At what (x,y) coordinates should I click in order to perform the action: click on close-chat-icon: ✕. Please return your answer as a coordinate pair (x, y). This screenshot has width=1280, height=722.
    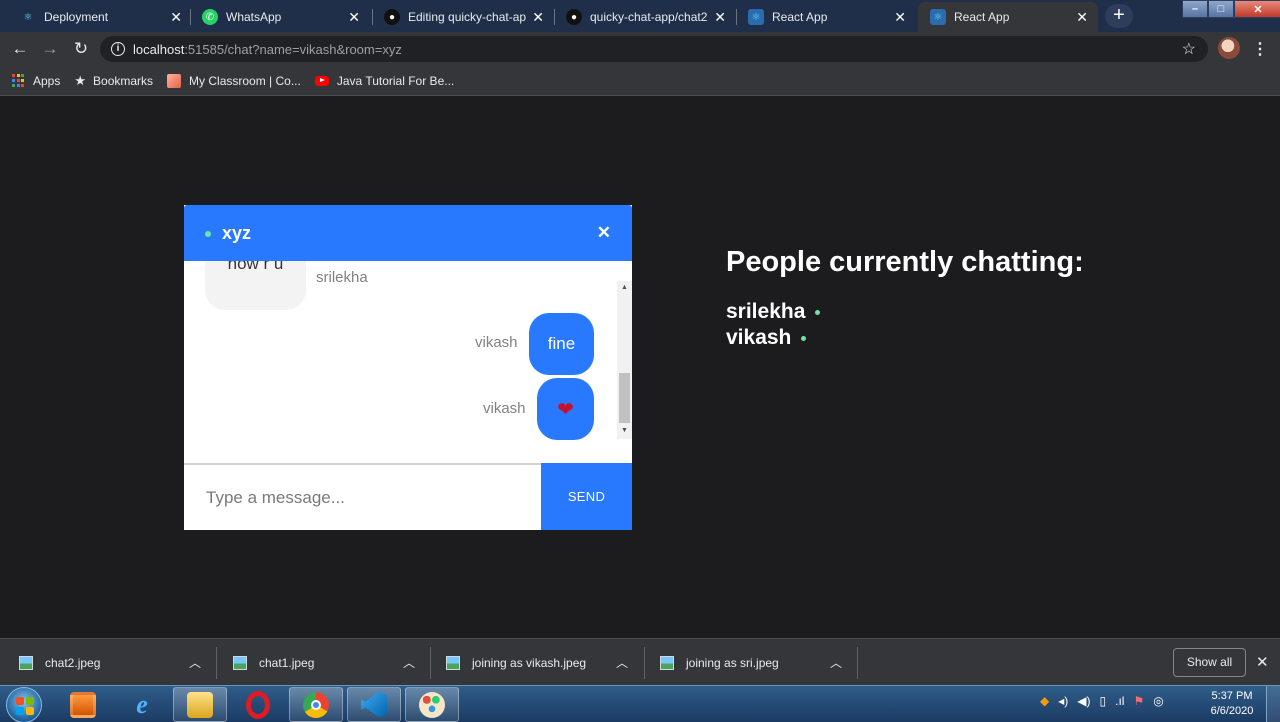
    Looking at the image, I should click on (604, 233).